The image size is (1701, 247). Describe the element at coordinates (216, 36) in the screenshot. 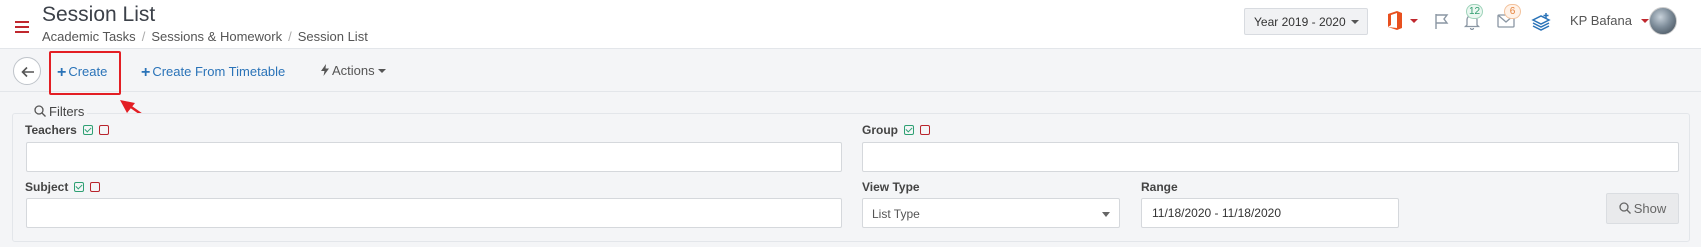

I see `breadcrumb-sessions-homework: Sessions & Homework` at that location.